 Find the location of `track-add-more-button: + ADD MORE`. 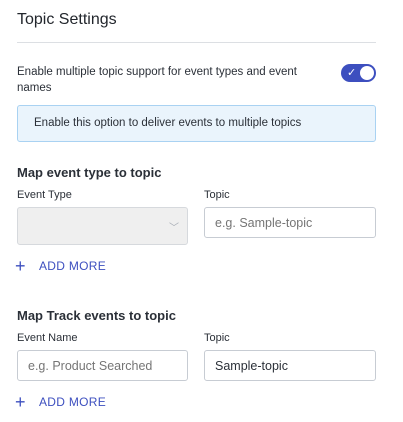

track-add-more-button: + ADD MORE is located at coordinates (61, 402).